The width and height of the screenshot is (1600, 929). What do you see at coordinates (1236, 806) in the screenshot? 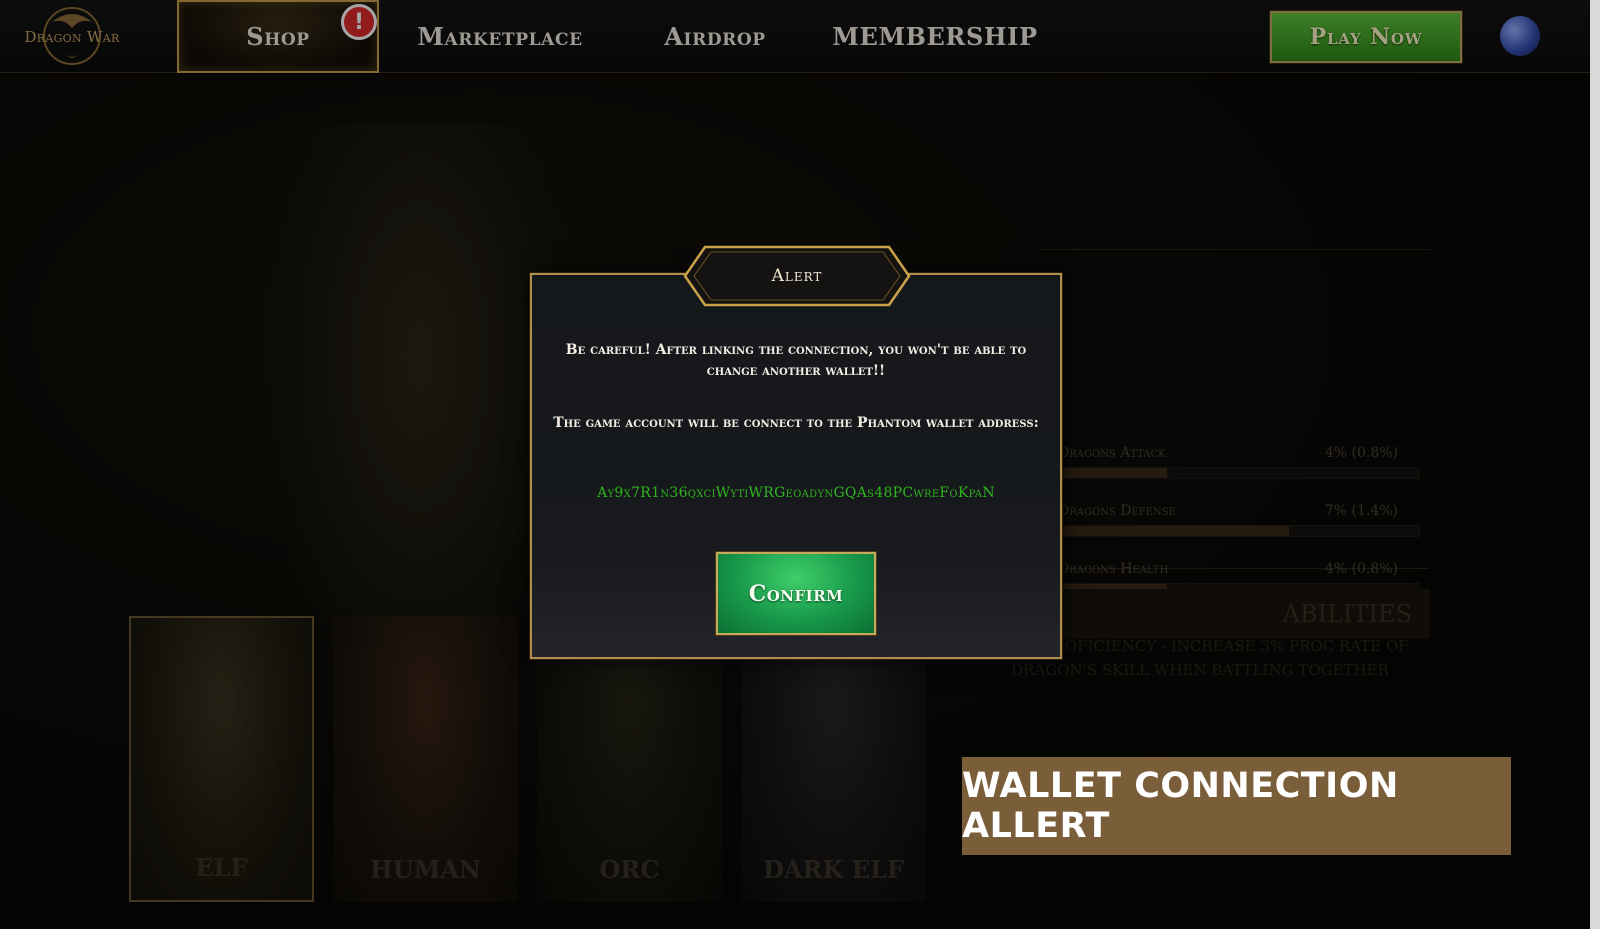
I see `caption-banner: WALLET CONNECTION ALLERT` at bounding box center [1236, 806].